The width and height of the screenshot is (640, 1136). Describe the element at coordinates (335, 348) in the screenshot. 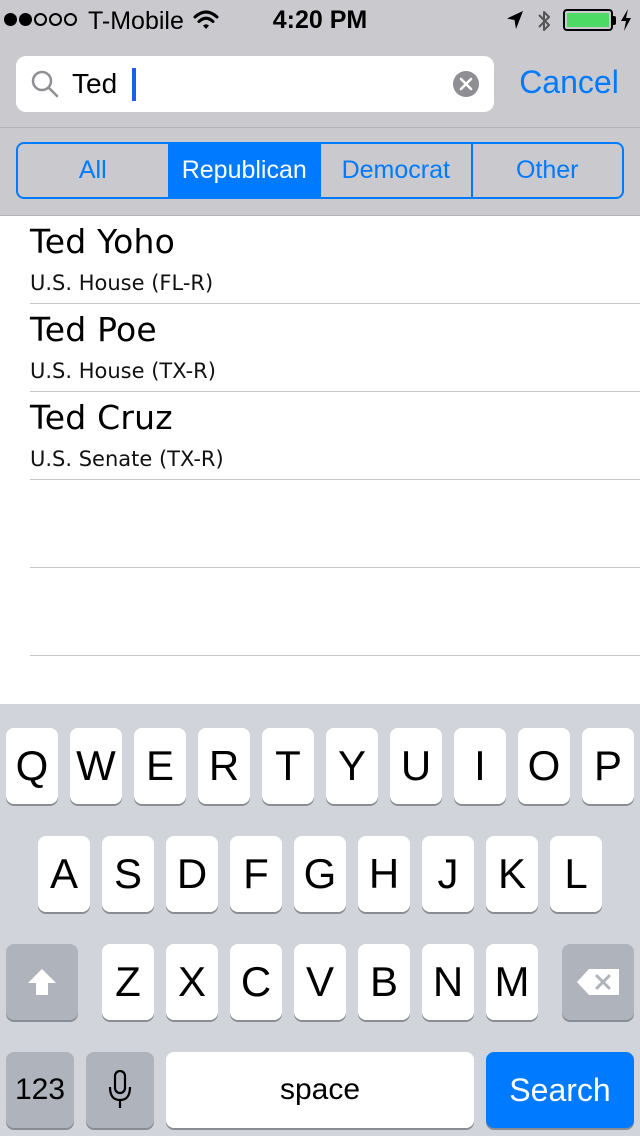

I see `result-row: Ted Poe U.S. House (TX-R)` at that location.